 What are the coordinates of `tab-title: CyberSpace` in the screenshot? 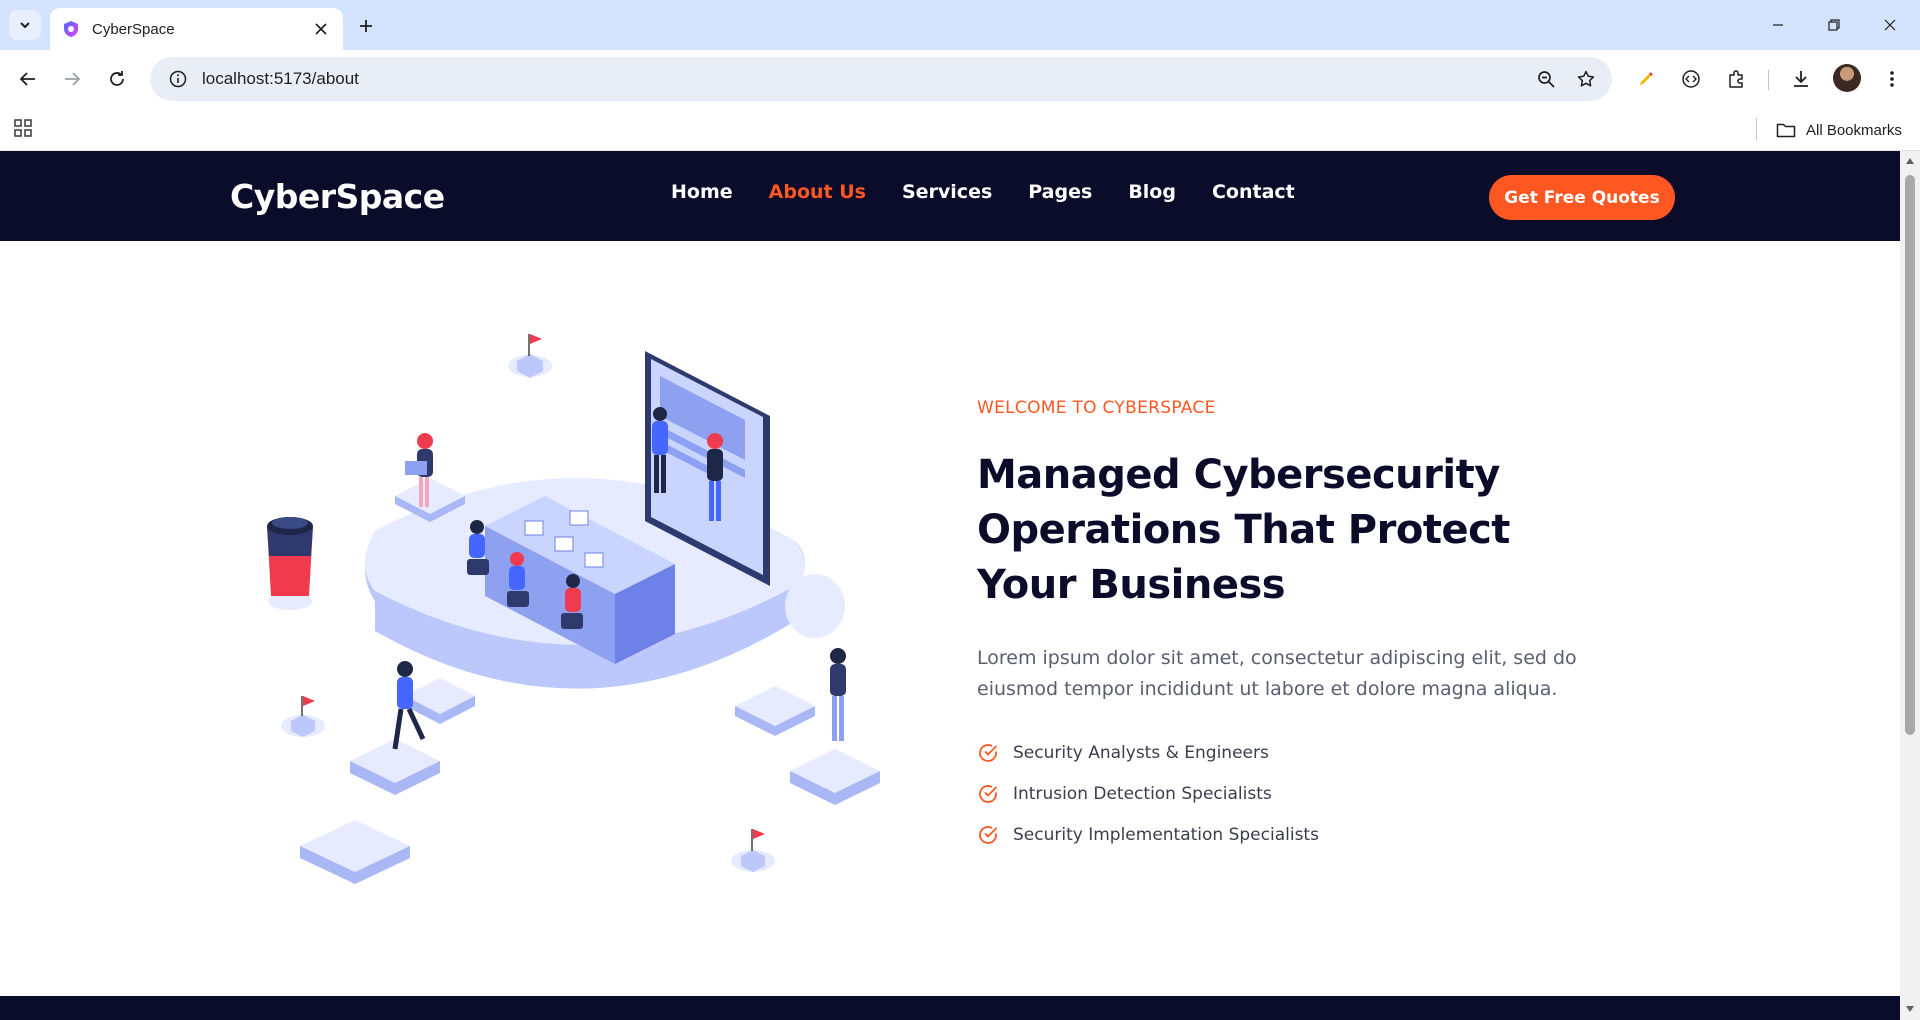 It's located at (133, 29).